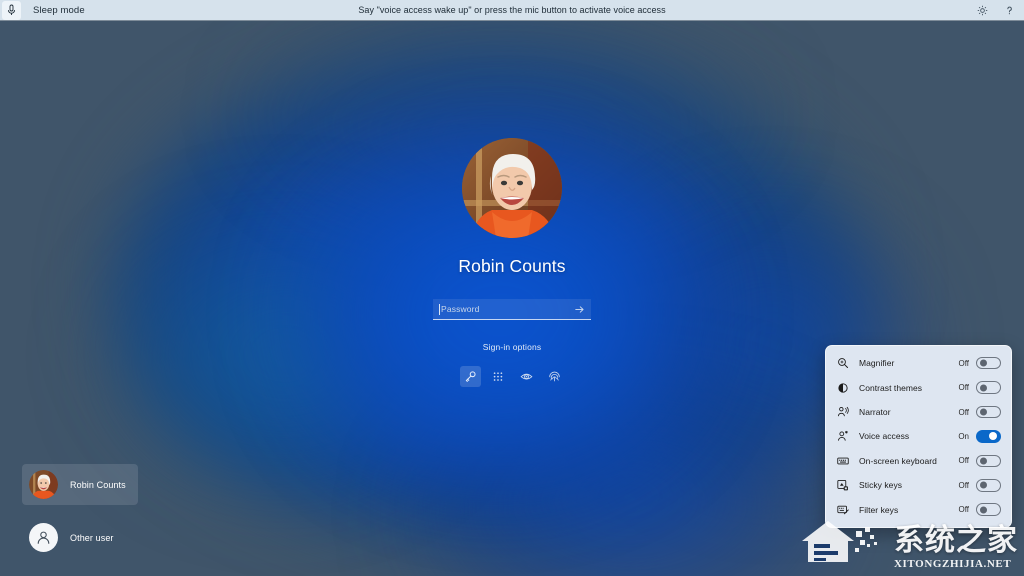 This screenshot has height=576, width=1024. What do you see at coordinates (956, 540) in the screenshot?
I see `watermark-chinese: 系统之家` at bounding box center [956, 540].